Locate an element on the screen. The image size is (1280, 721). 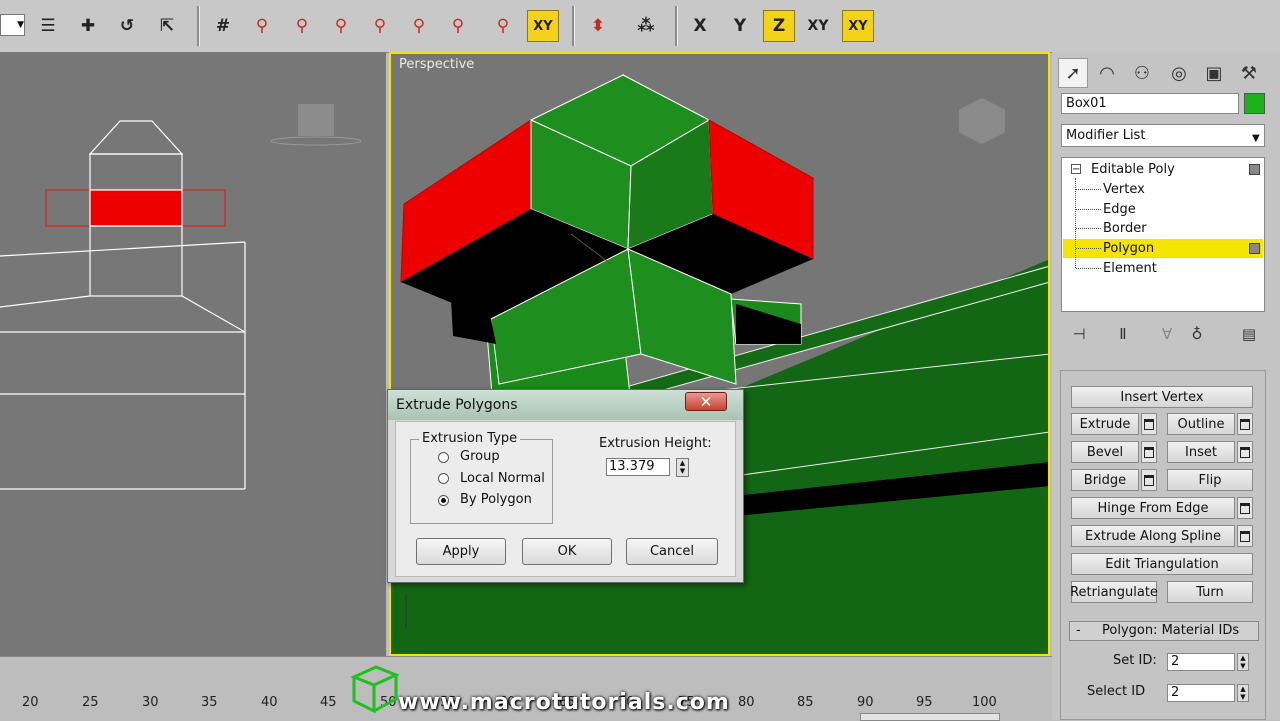
snap-edge-icon: ⚲ is located at coordinates (380, 26).